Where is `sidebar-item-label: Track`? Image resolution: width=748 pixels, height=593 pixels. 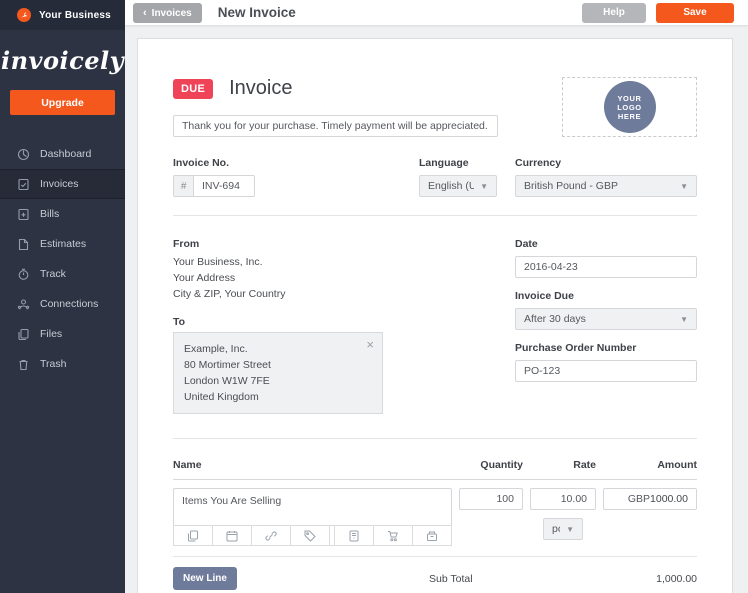
sidebar-item-label: Track is located at coordinates (53, 274).